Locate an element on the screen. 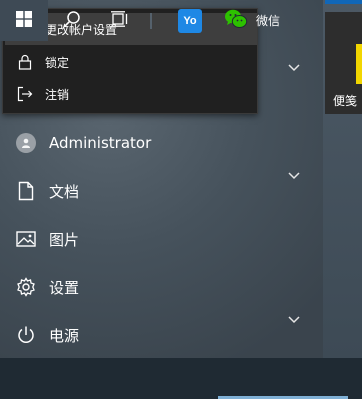 The width and height of the screenshot is (362, 399). nav-item-label: 设置 is located at coordinates (64, 287).